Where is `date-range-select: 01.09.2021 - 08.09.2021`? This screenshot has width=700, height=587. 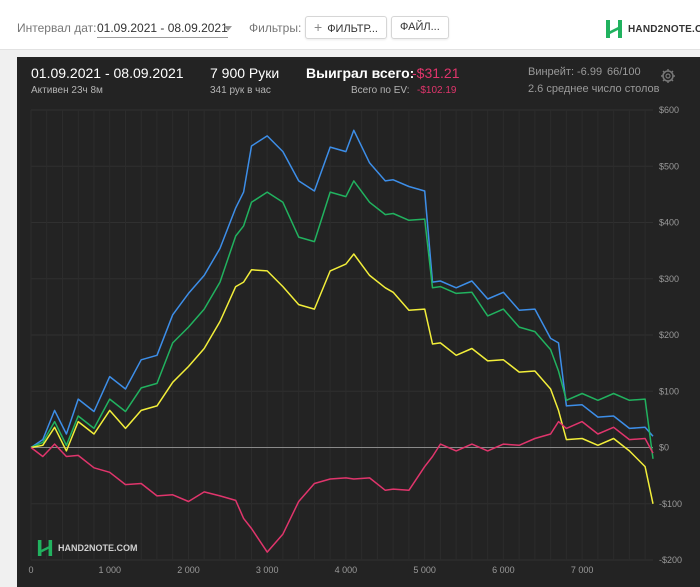 date-range-select: 01.09.2021 - 08.09.2021 is located at coordinates (162, 29).